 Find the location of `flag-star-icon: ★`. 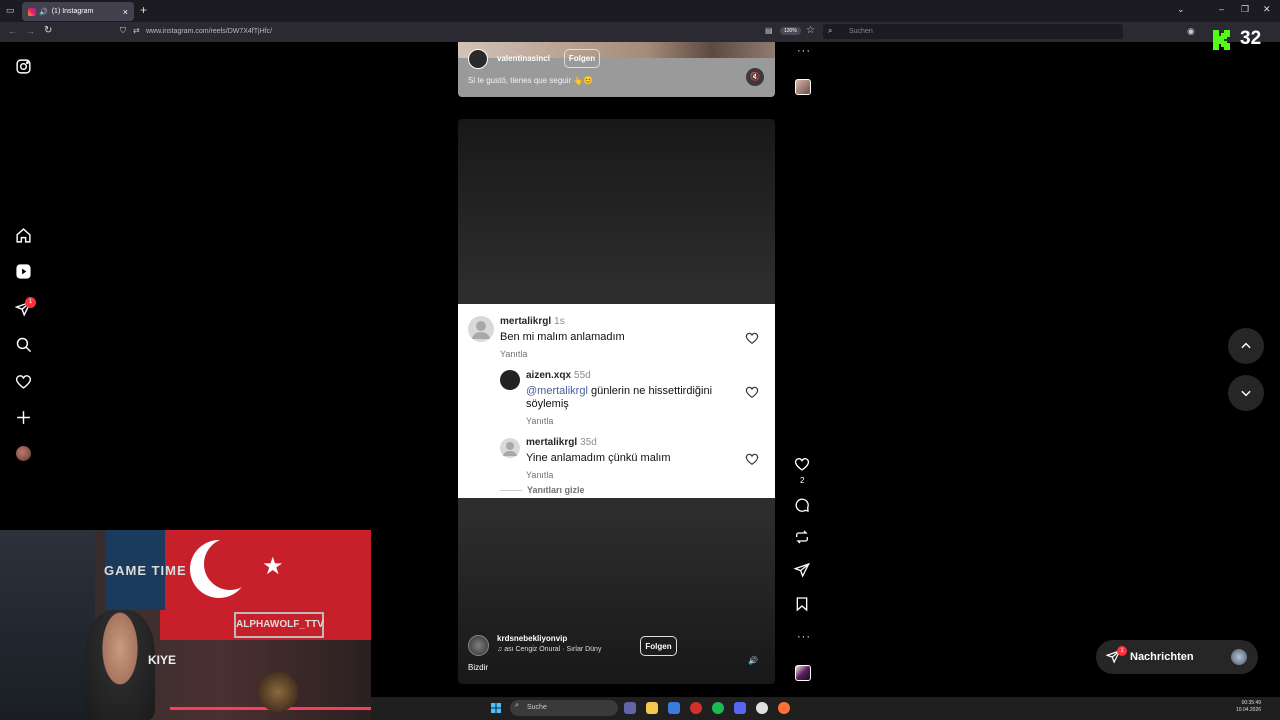

flag-star-icon: ★ is located at coordinates (273, 566).